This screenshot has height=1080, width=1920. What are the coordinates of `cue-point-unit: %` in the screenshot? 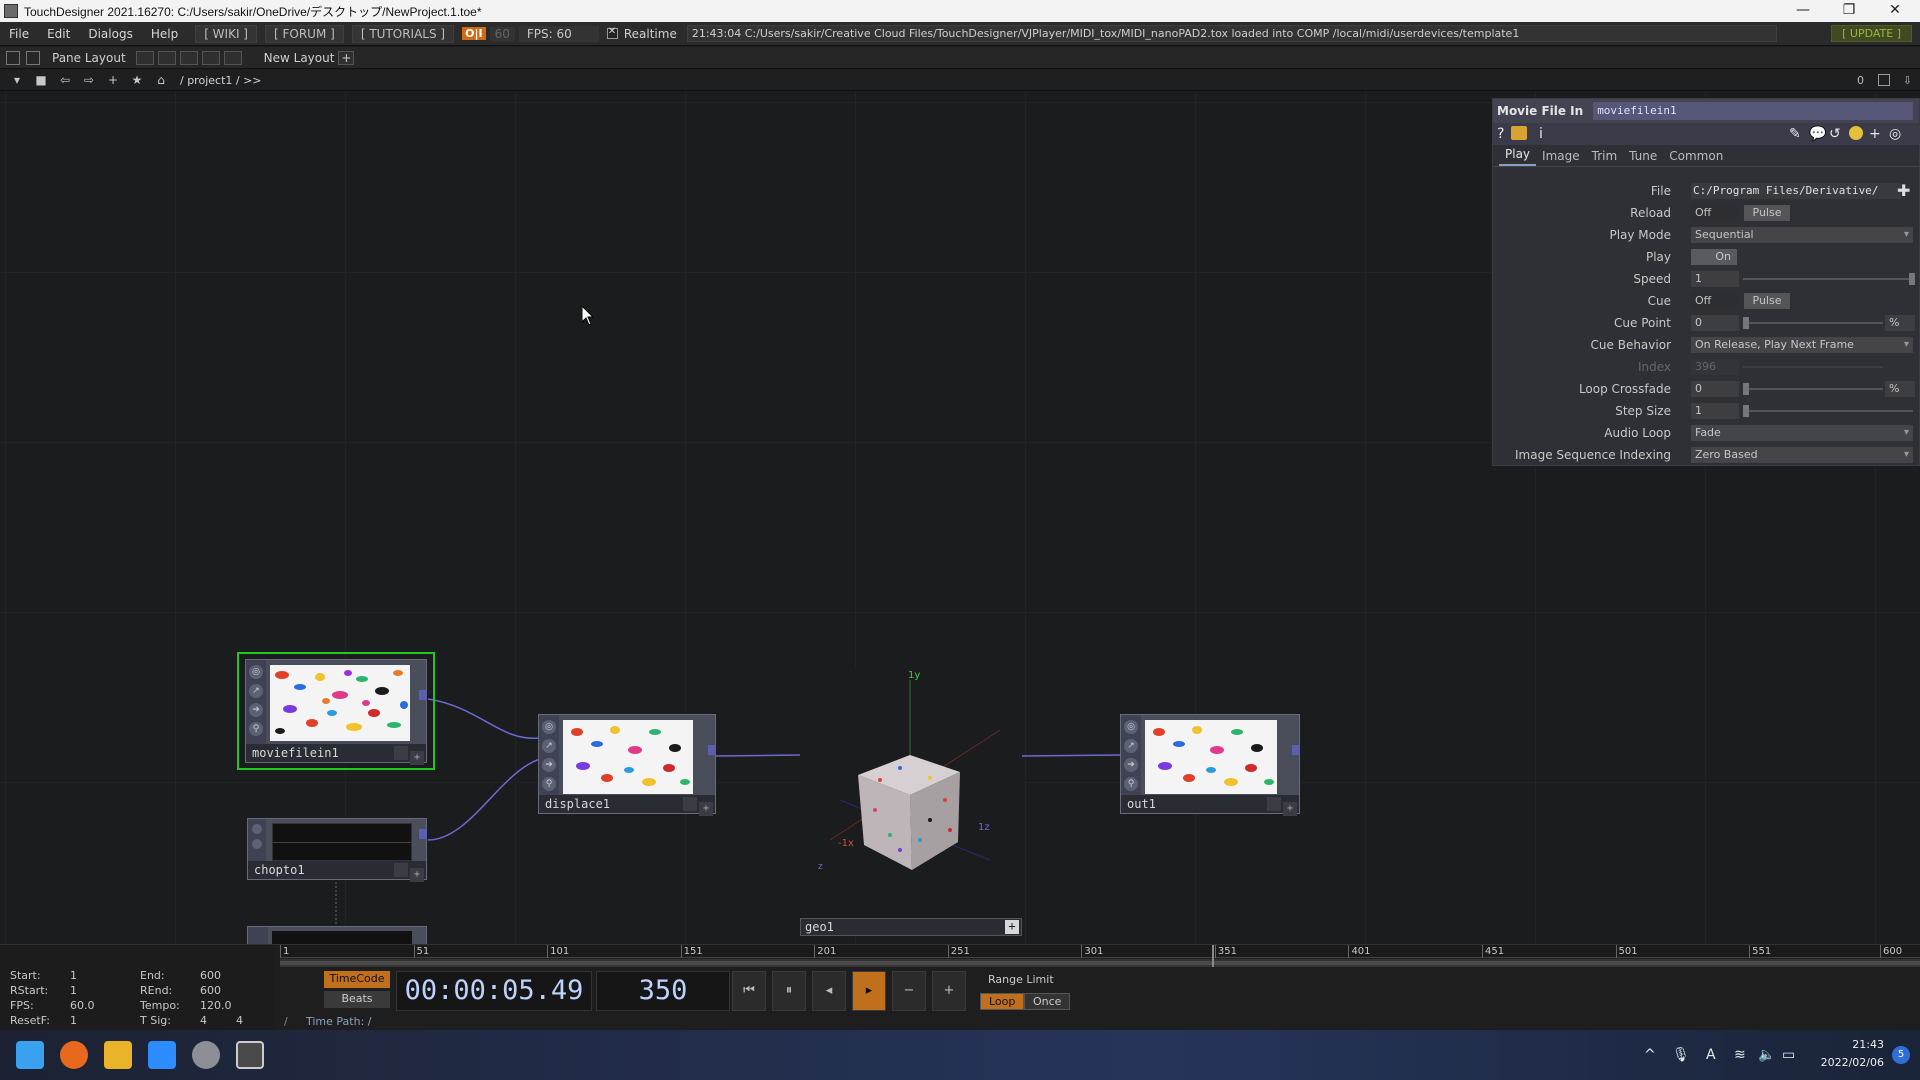 It's located at (1900, 323).